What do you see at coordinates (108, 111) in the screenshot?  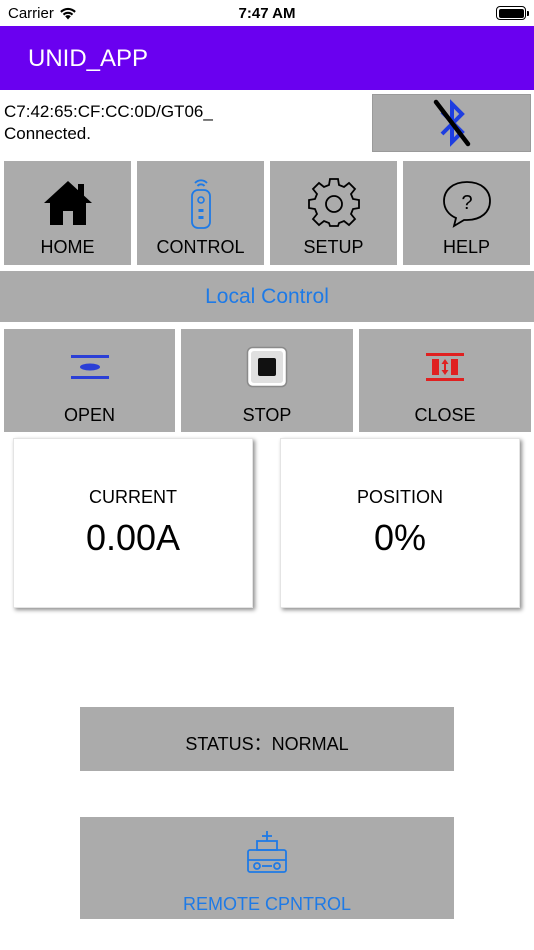 I see `device-address: C7:42:65:CF:CC:0D/GT06_` at bounding box center [108, 111].